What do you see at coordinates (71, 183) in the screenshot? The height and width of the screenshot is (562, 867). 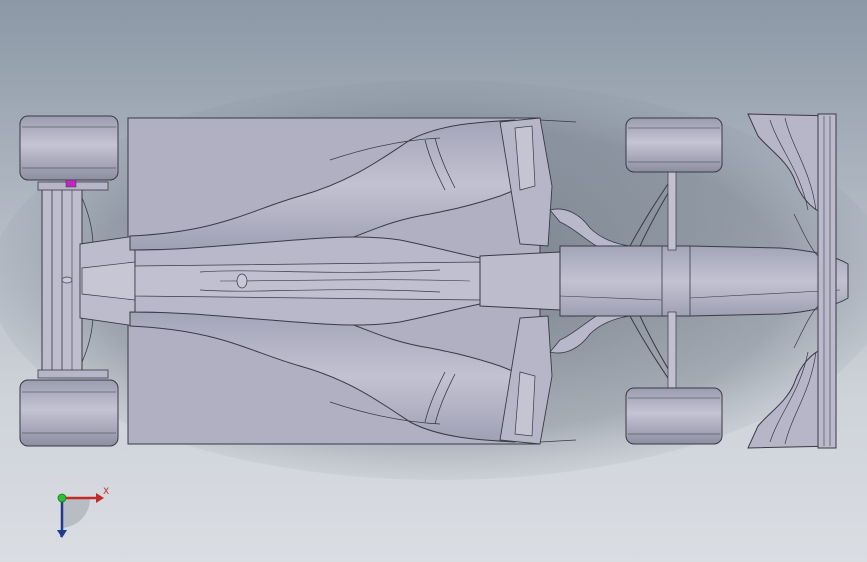 I see `wheel-hub-marker` at bounding box center [71, 183].